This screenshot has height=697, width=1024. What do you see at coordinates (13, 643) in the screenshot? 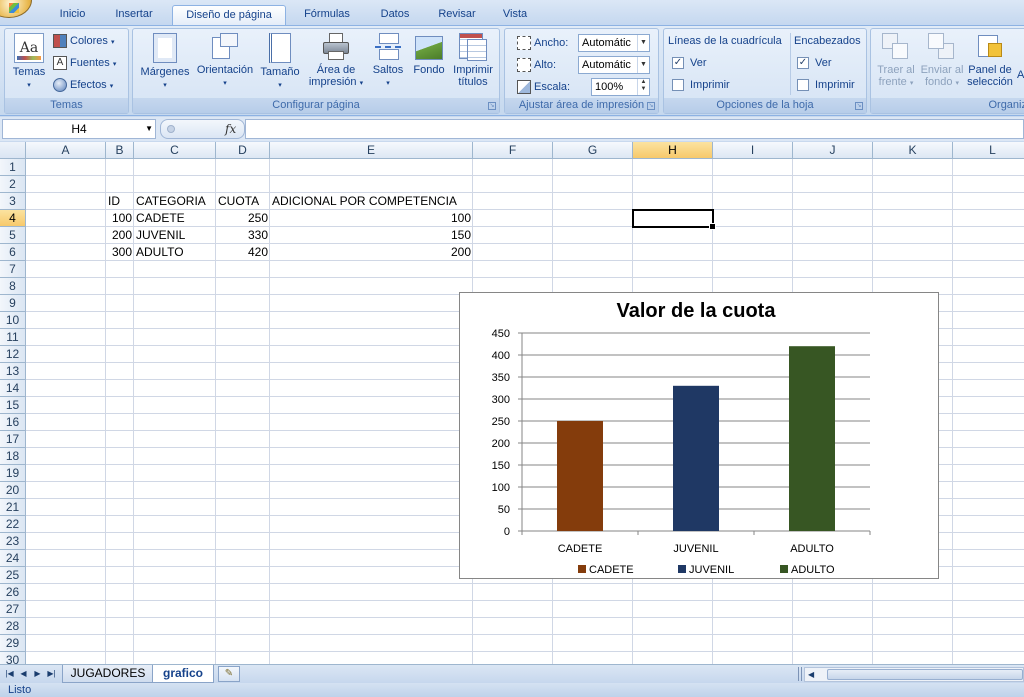
I see `row-header: 29` at bounding box center [13, 643].